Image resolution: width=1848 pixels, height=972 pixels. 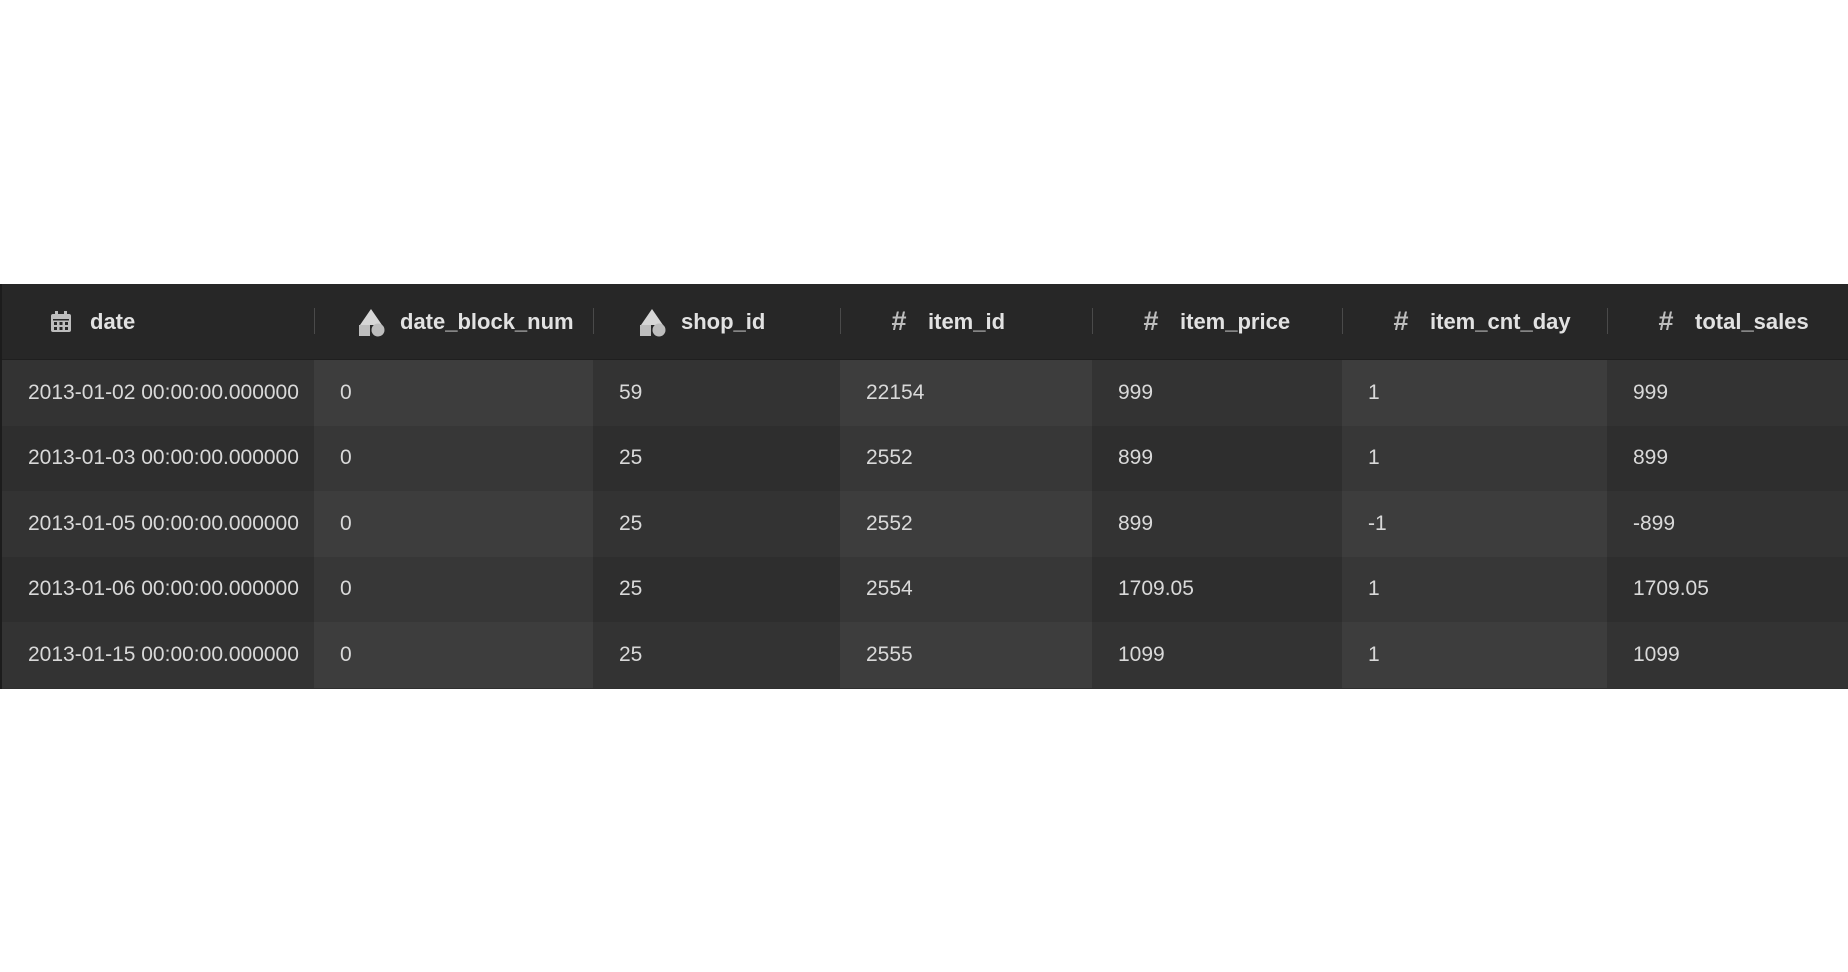 What do you see at coordinates (158, 524) in the screenshot?
I see `table-cell: 2013-01-05 00:00:00.000000` at bounding box center [158, 524].